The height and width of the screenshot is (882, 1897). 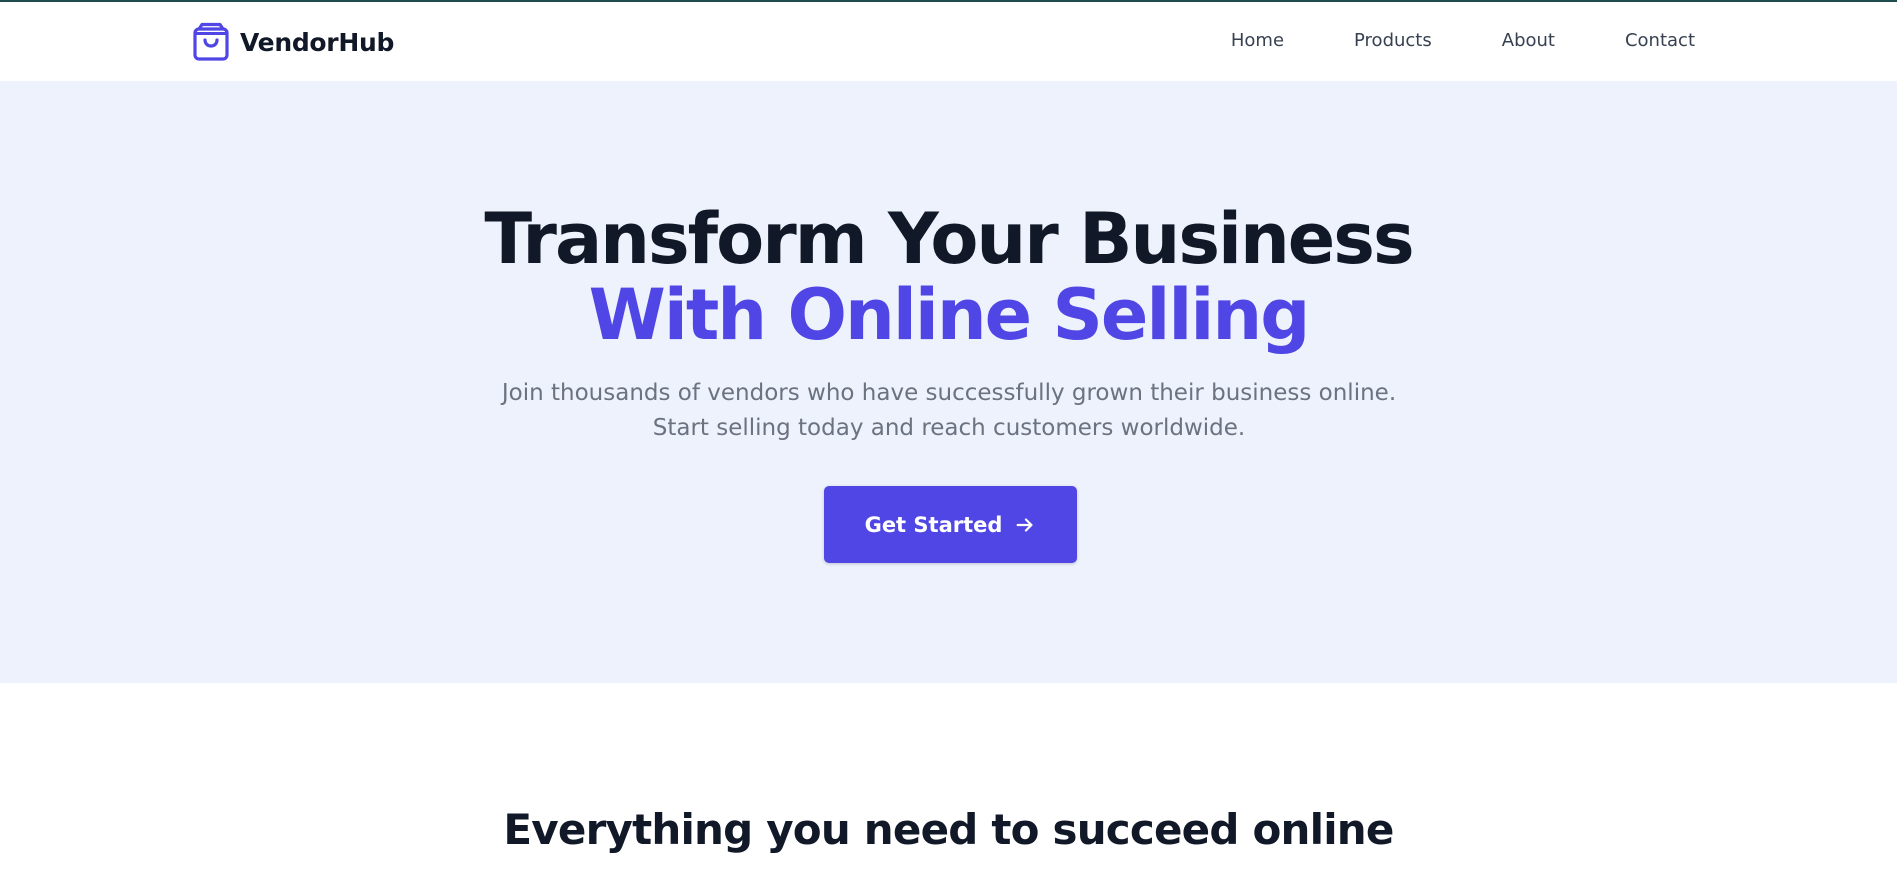 What do you see at coordinates (1660, 40) in the screenshot?
I see `nav-contact-link: Contact` at bounding box center [1660, 40].